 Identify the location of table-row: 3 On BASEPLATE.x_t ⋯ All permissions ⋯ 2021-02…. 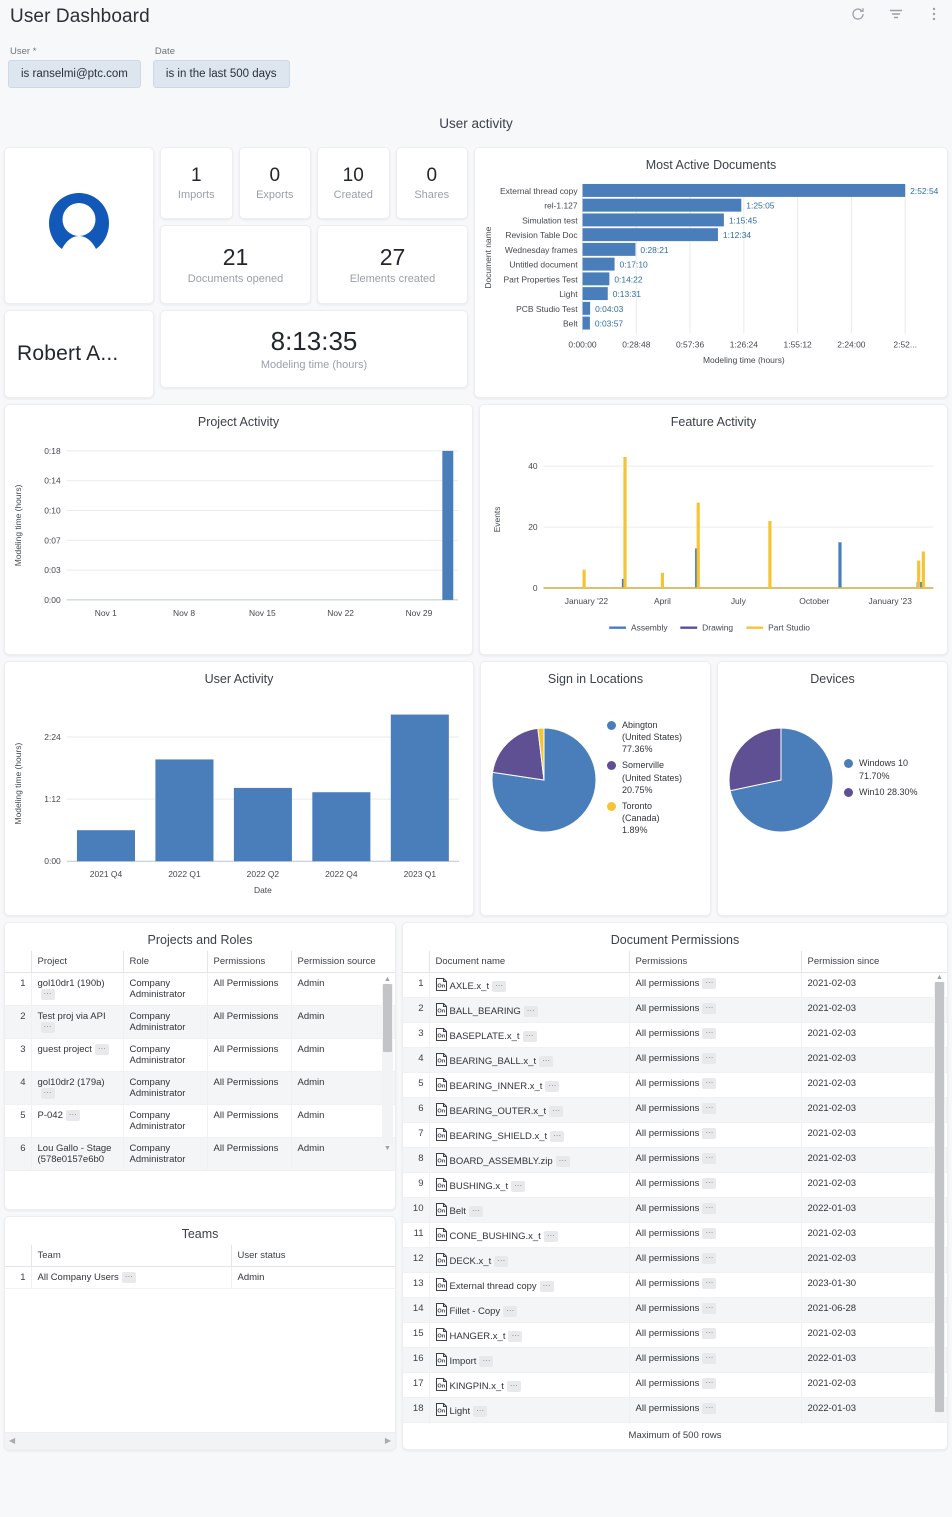
(675, 1035).